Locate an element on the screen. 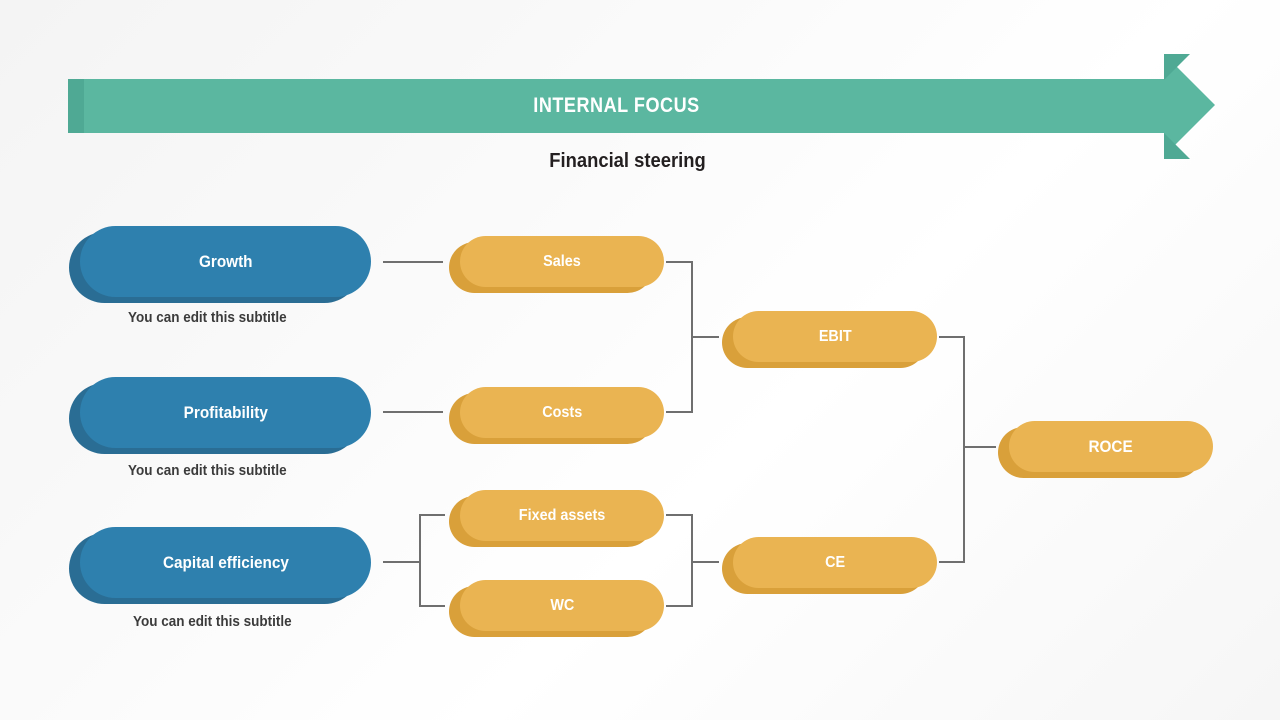 This screenshot has height=720, width=1280. metric-label-sales: Sales is located at coordinates (562, 261).